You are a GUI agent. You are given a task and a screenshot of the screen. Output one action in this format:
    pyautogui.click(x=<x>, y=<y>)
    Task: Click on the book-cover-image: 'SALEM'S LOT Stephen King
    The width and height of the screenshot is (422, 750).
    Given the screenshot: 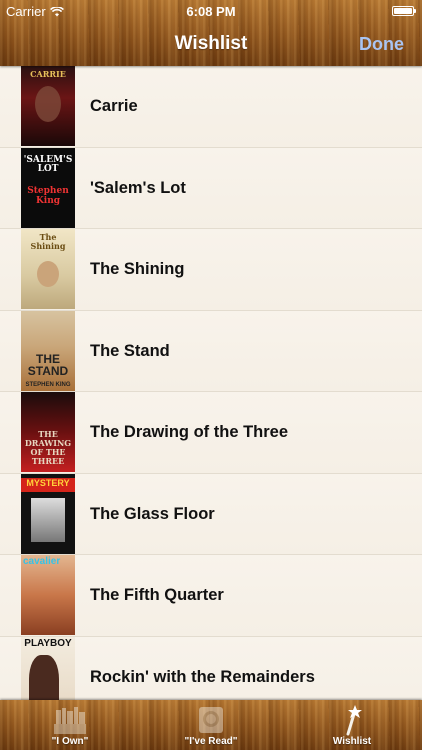 What is the action you would take?
    pyautogui.click(x=48, y=187)
    